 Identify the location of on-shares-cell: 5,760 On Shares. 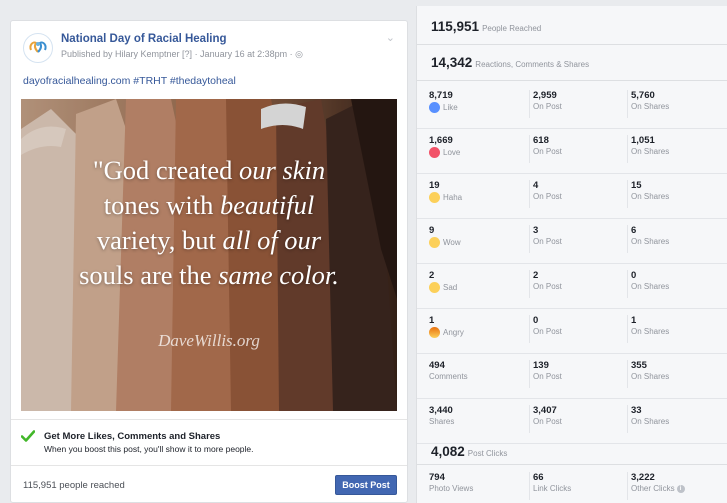
(648, 104).